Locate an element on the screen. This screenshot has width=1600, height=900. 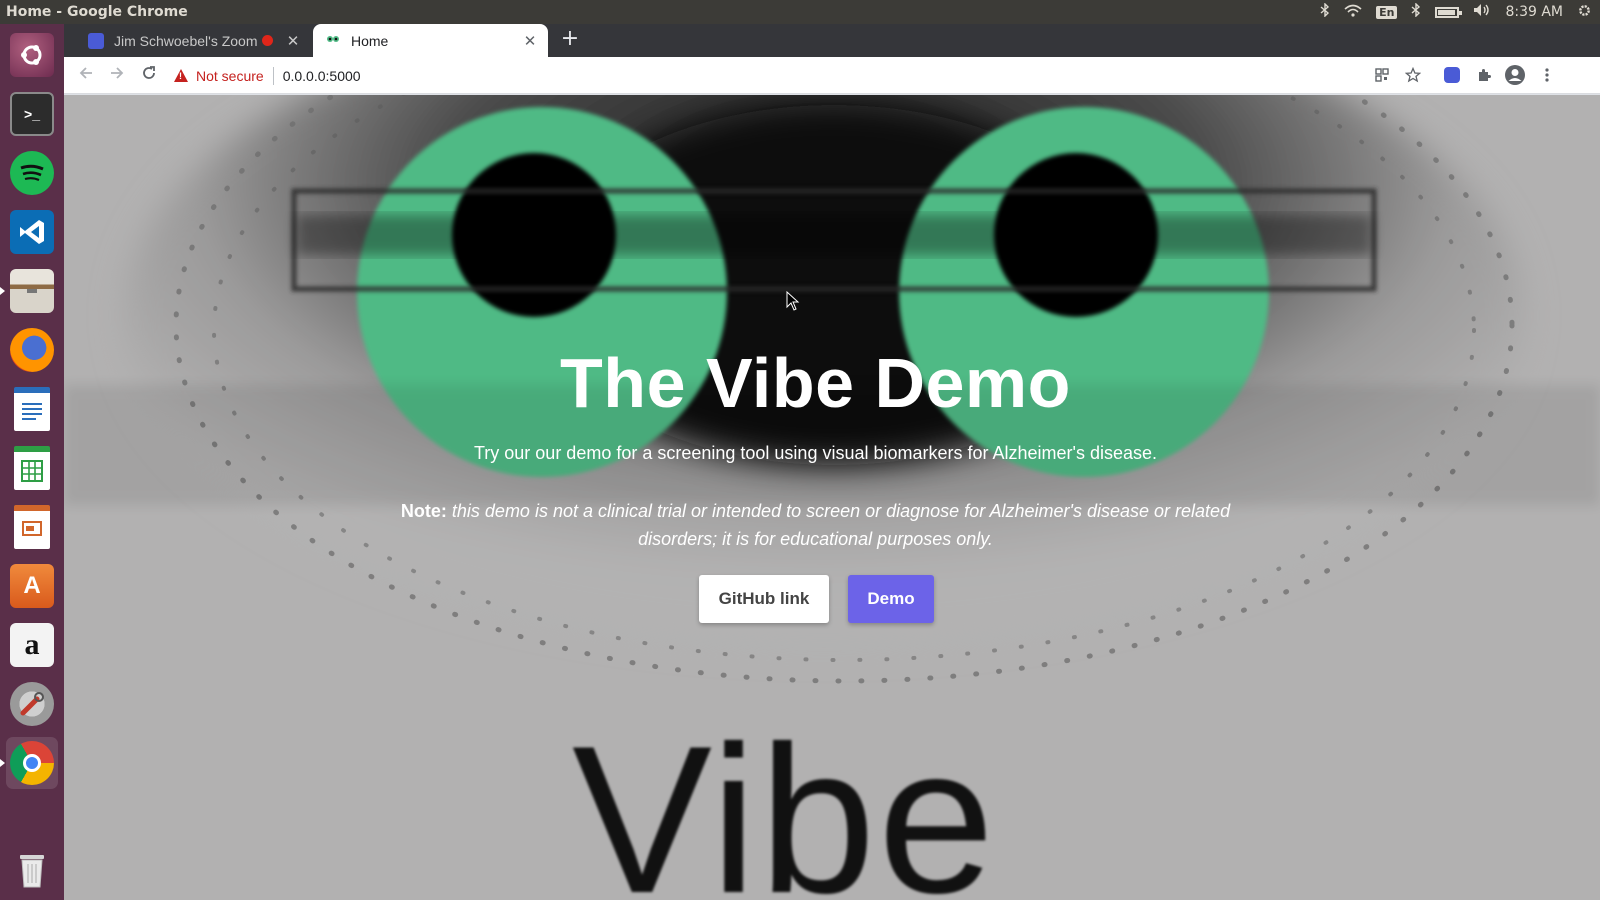
launcher-files is located at coordinates (29, 291).